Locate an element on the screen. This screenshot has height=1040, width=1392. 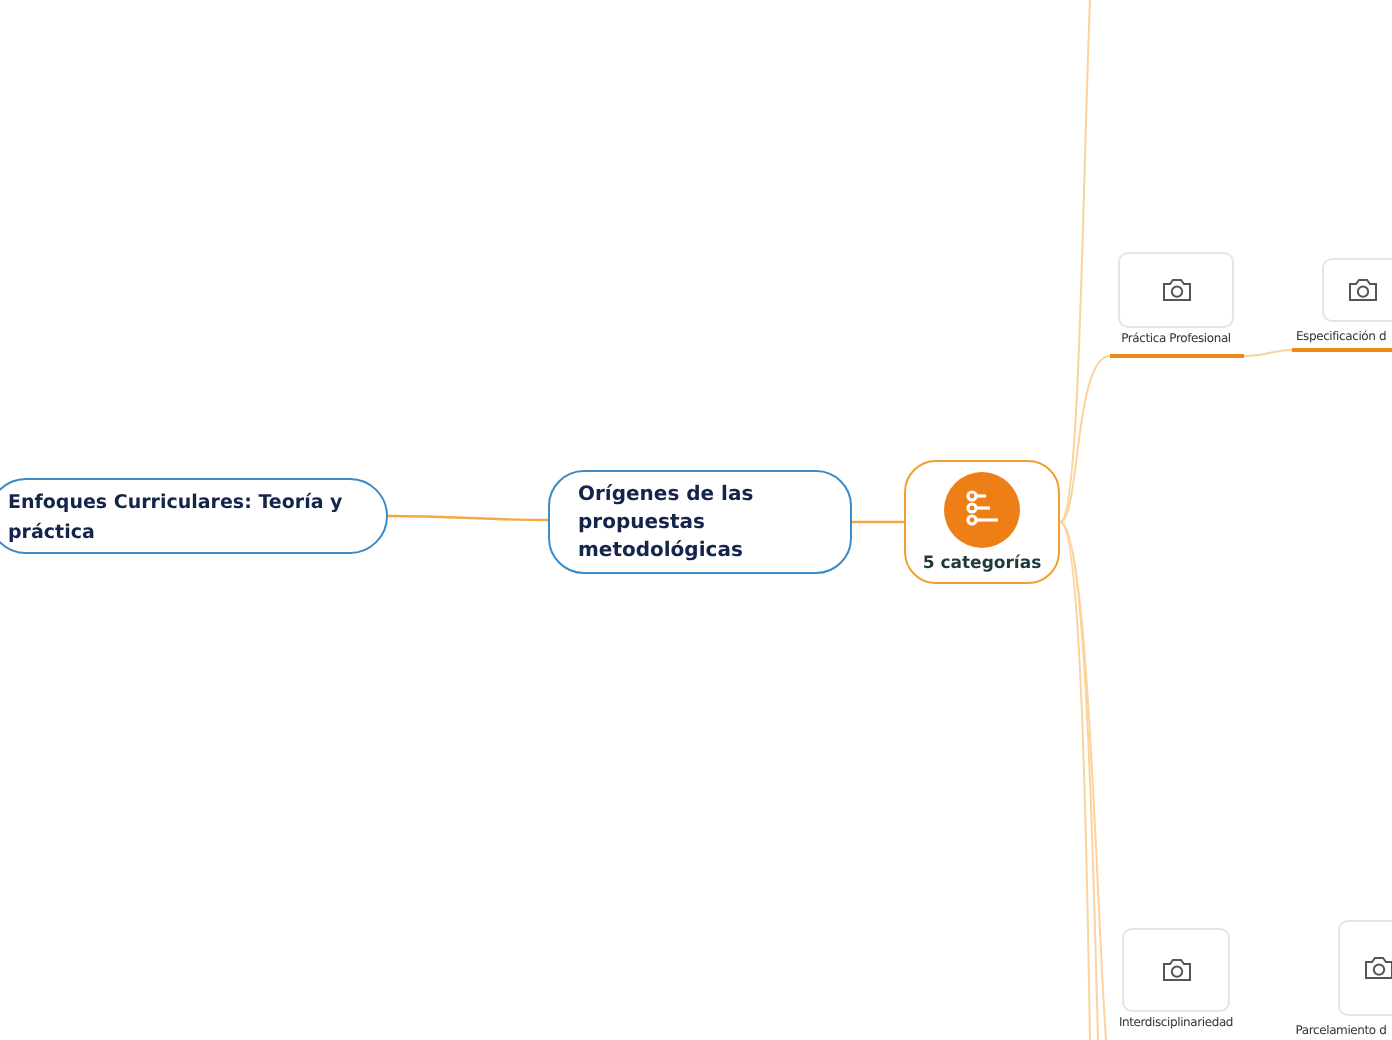
category-label: 5 categorías is located at coordinates (982, 564).